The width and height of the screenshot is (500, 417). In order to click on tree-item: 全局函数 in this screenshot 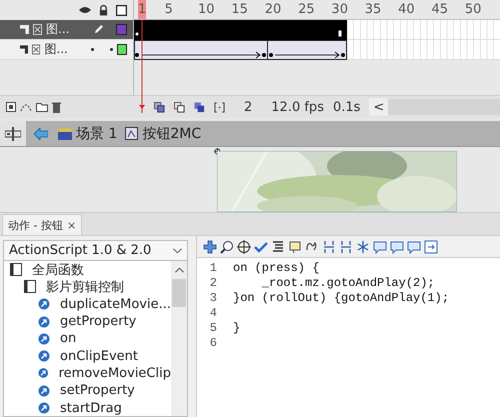, I will do `click(87, 269)`.